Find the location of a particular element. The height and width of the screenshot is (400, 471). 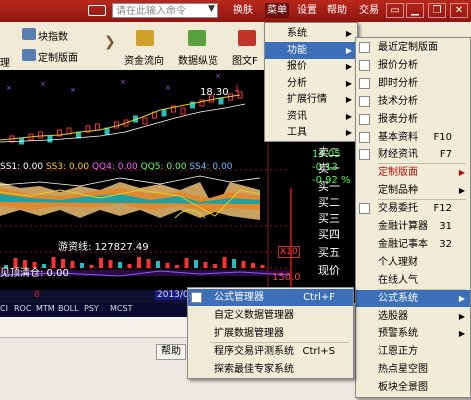

custom-layout-icon is located at coordinates (29, 55).